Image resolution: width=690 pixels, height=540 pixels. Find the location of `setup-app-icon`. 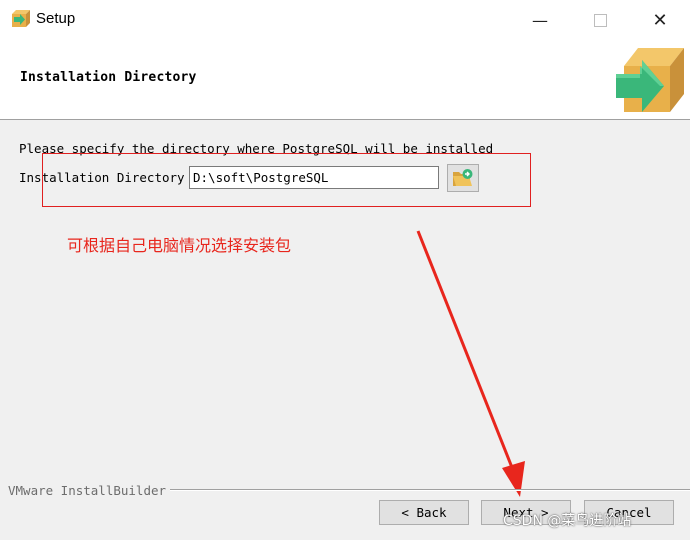

setup-app-icon is located at coordinates (21, 18).